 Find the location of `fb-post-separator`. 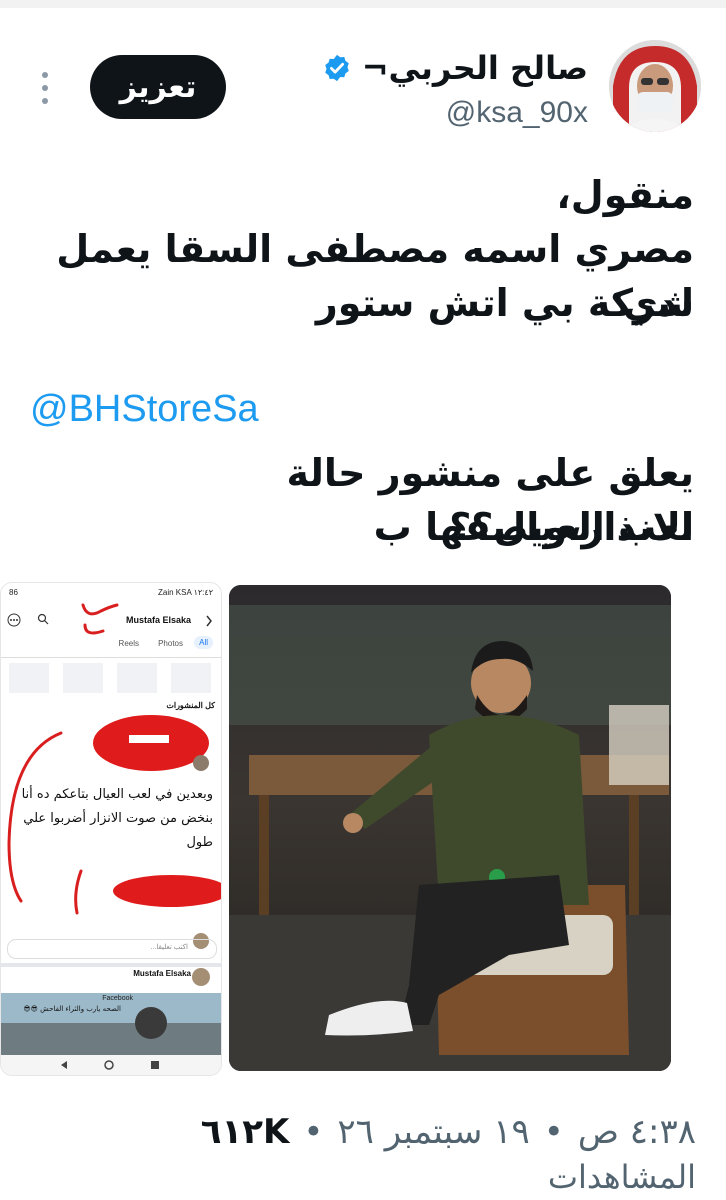

fb-post-separator is located at coordinates (111, 965).